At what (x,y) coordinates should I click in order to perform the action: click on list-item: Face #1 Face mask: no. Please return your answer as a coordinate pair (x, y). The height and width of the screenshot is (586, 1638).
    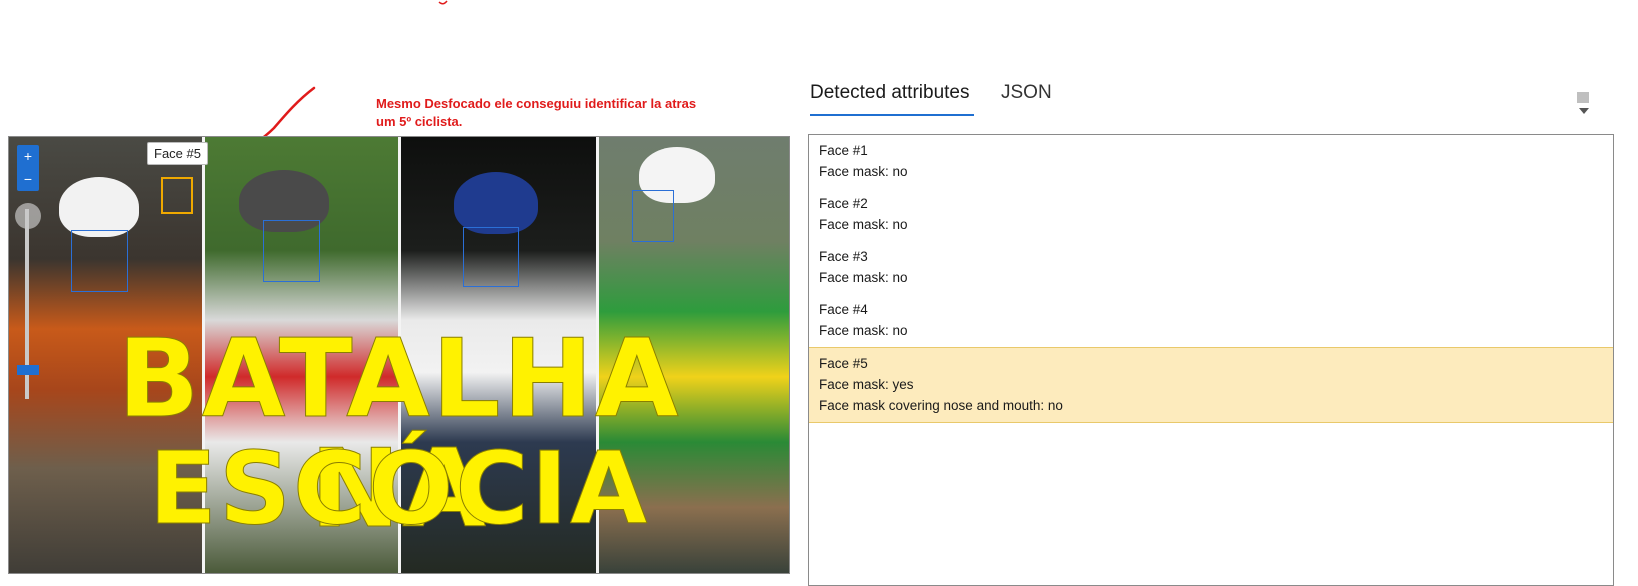
    Looking at the image, I should click on (1211, 161).